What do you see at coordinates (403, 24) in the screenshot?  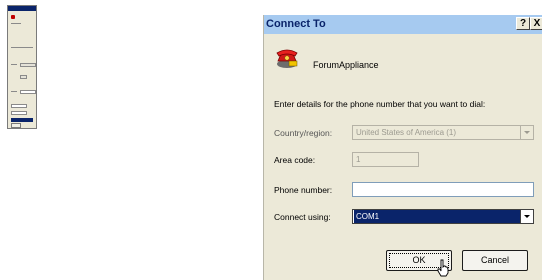 I see `title-bar: Connect To ? X` at bounding box center [403, 24].